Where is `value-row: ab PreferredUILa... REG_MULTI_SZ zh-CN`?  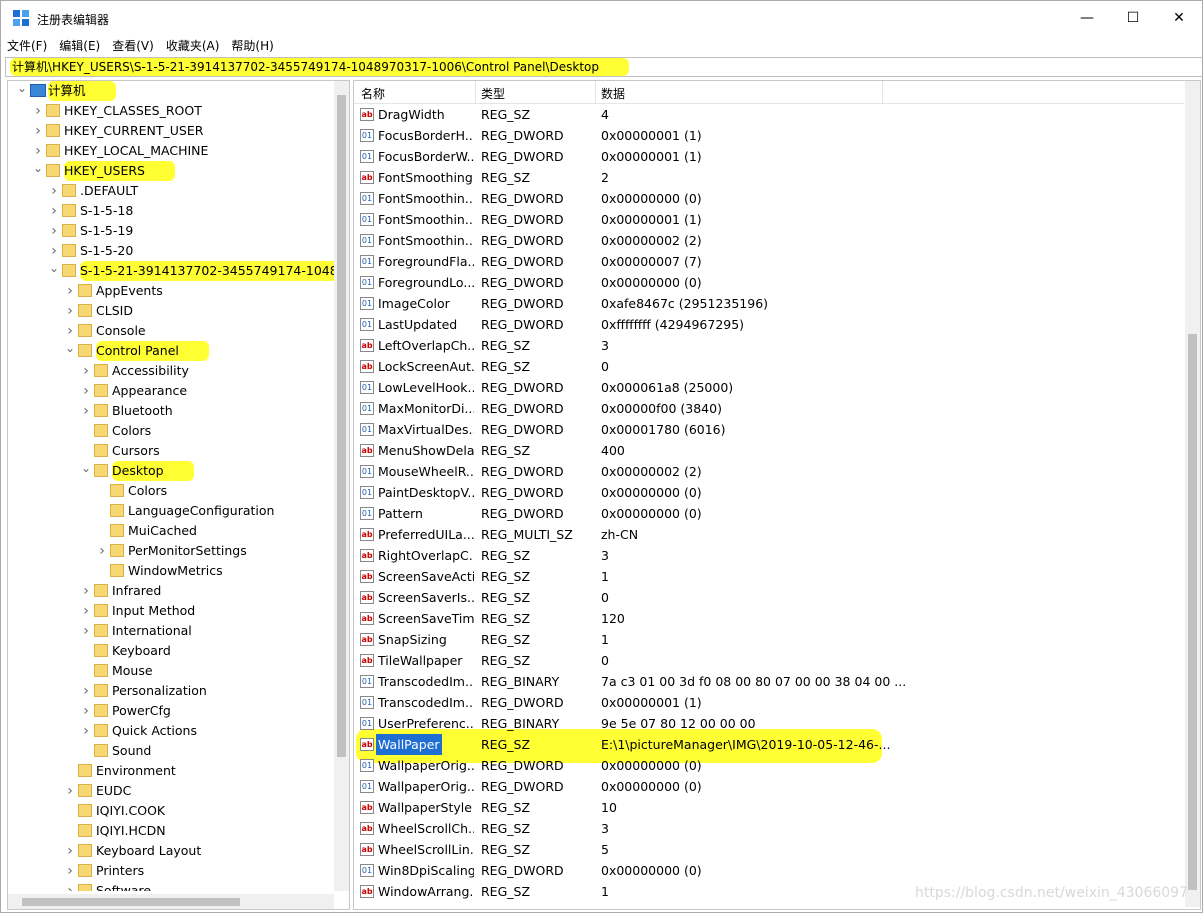
value-row: ab PreferredUILa... REG_MULTI_SZ zh-CN is located at coordinates (769, 534).